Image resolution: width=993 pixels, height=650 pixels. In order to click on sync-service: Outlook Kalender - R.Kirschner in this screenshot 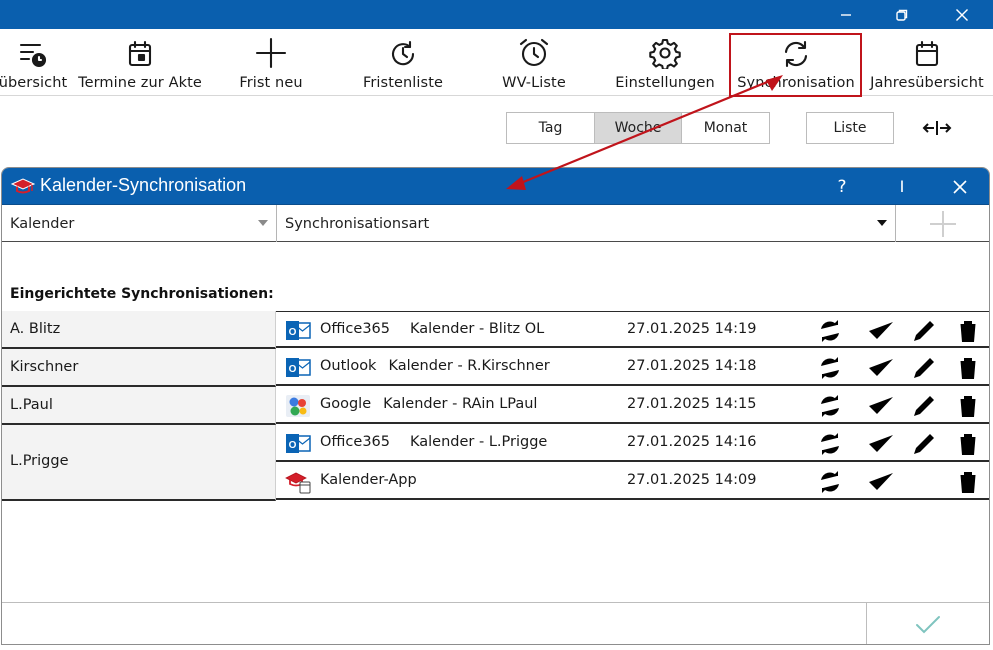, I will do `click(435, 366)`.